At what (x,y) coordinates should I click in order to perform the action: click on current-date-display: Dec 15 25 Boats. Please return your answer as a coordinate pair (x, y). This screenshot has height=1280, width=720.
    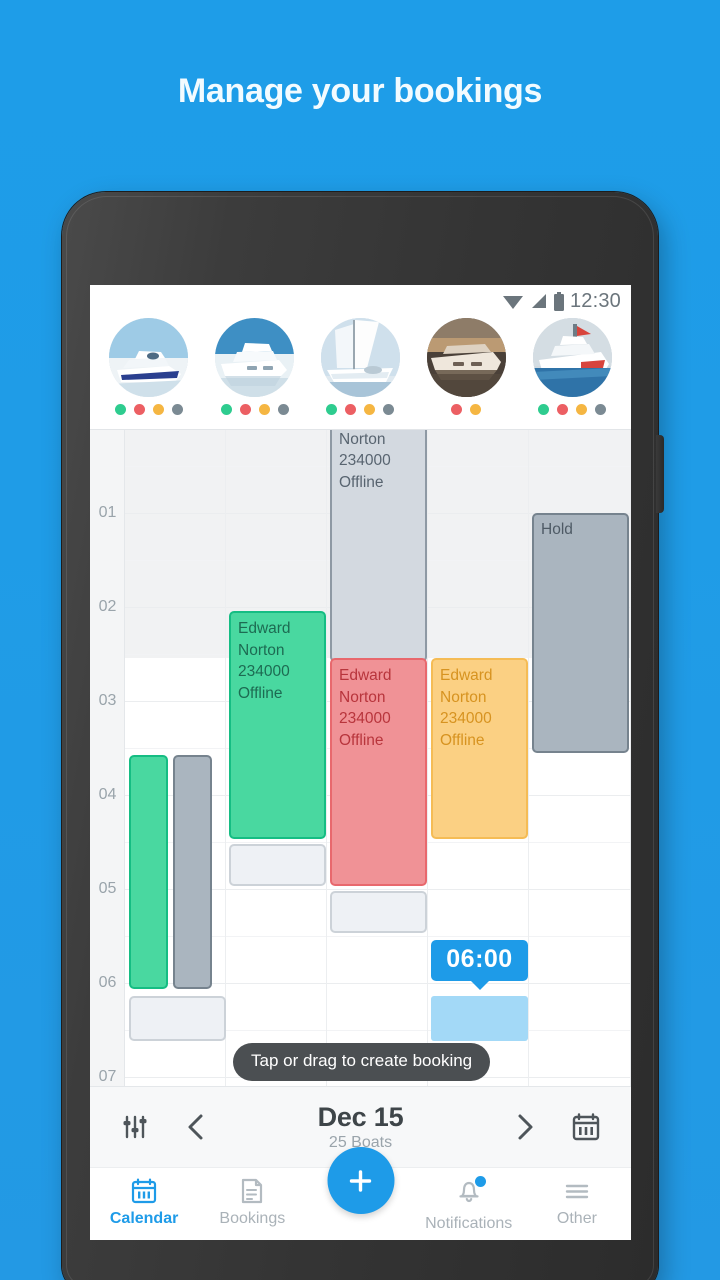
    Looking at the image, I should click on (360, 1127).